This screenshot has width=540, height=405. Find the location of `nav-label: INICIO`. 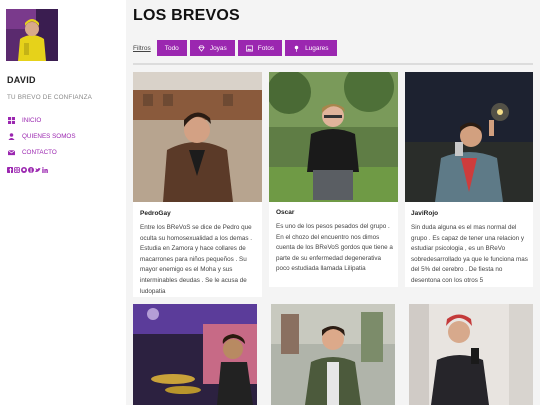

nav-label: INICIO is located at coordinates (32, 120).